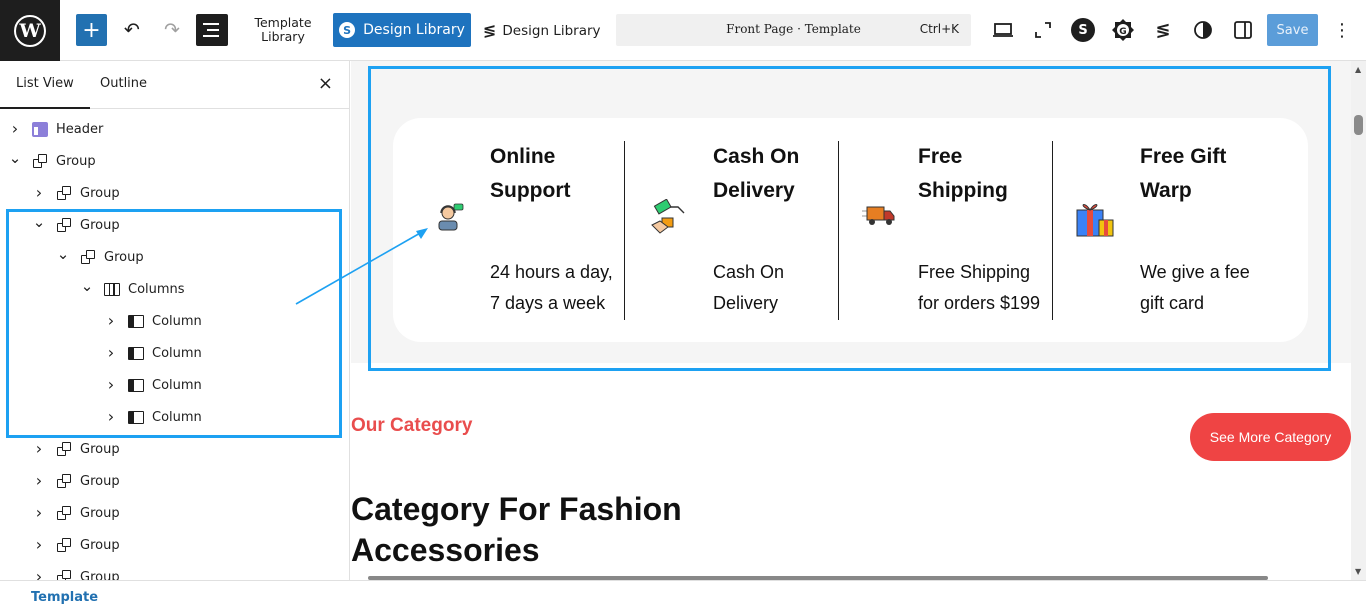 Image resolution: width=1366 pixels, height=615 pixels. Describe the element at coordinates (283, 30) in the screenshot. I see `template-library-button: Template Library` at that location.